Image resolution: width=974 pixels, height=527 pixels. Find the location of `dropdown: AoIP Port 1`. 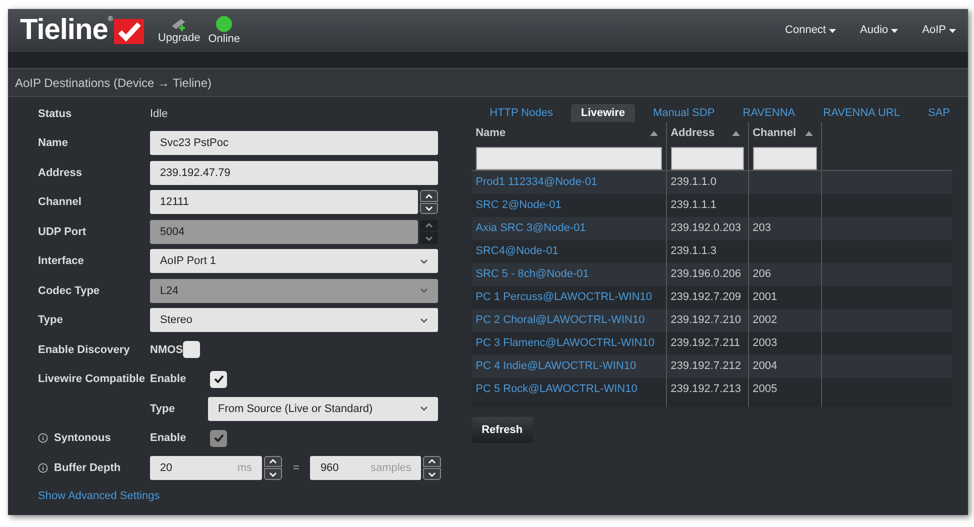

dropdown: AoIP Port 1 is located at coordinates (294, 261).